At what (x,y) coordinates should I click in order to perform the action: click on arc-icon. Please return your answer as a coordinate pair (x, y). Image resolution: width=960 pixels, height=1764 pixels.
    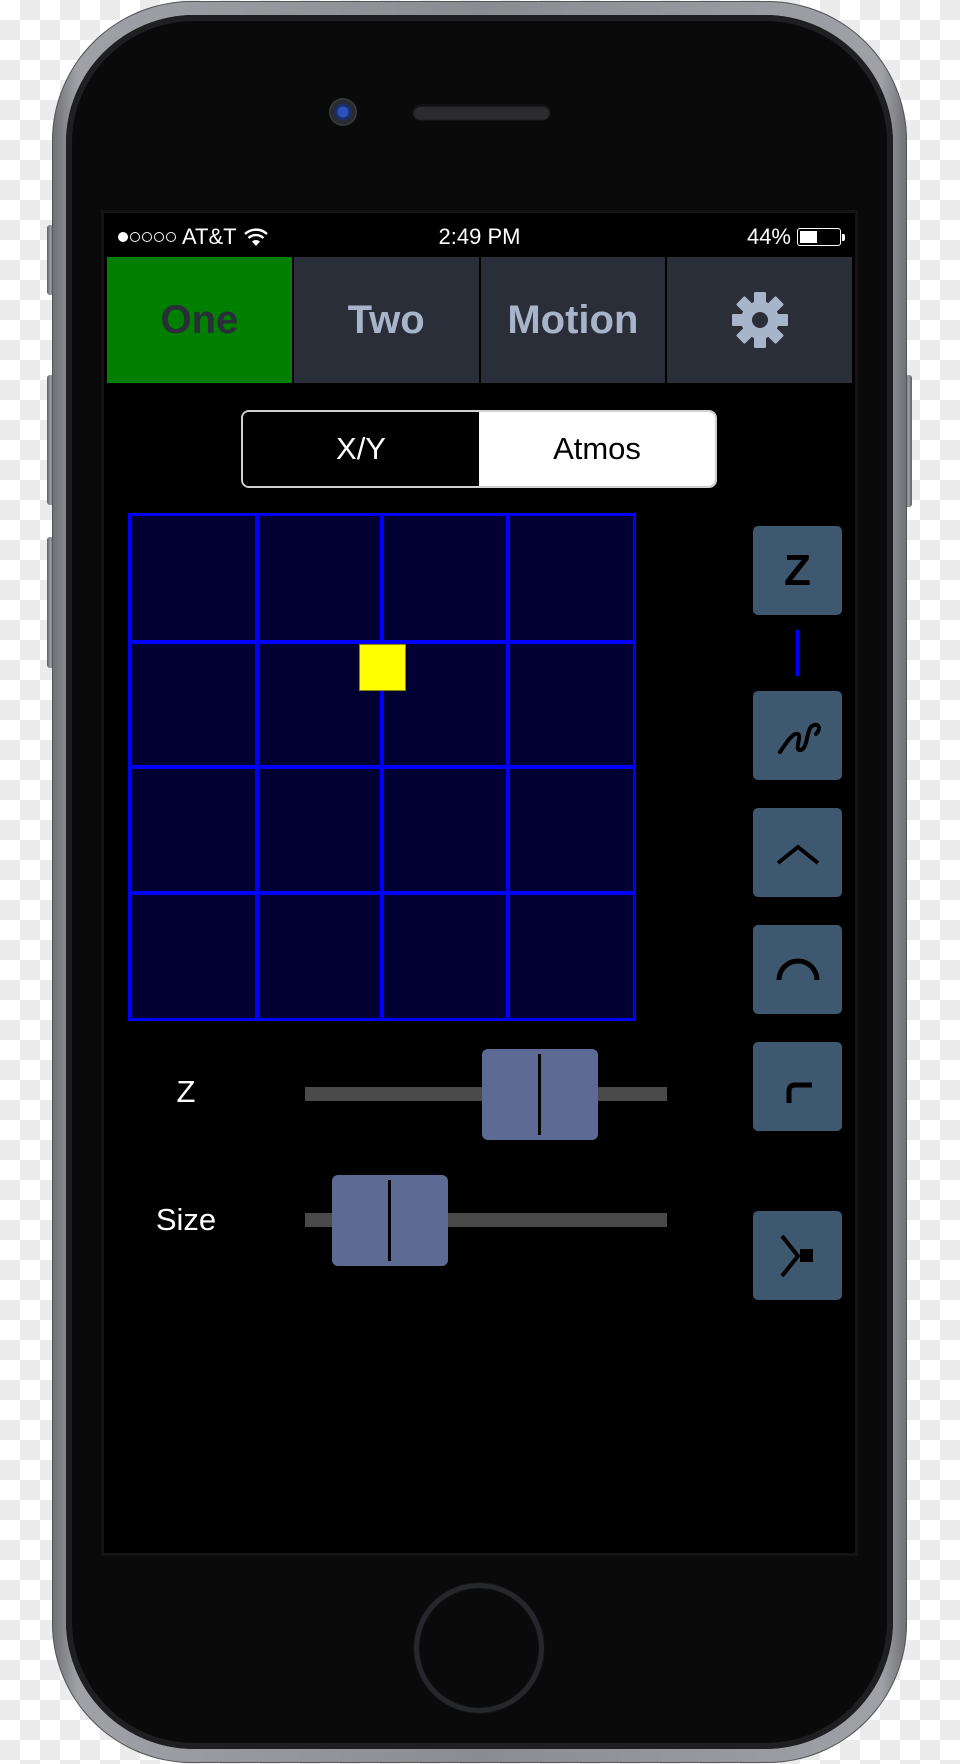
    Looking at the image, I should click on (797, 969).